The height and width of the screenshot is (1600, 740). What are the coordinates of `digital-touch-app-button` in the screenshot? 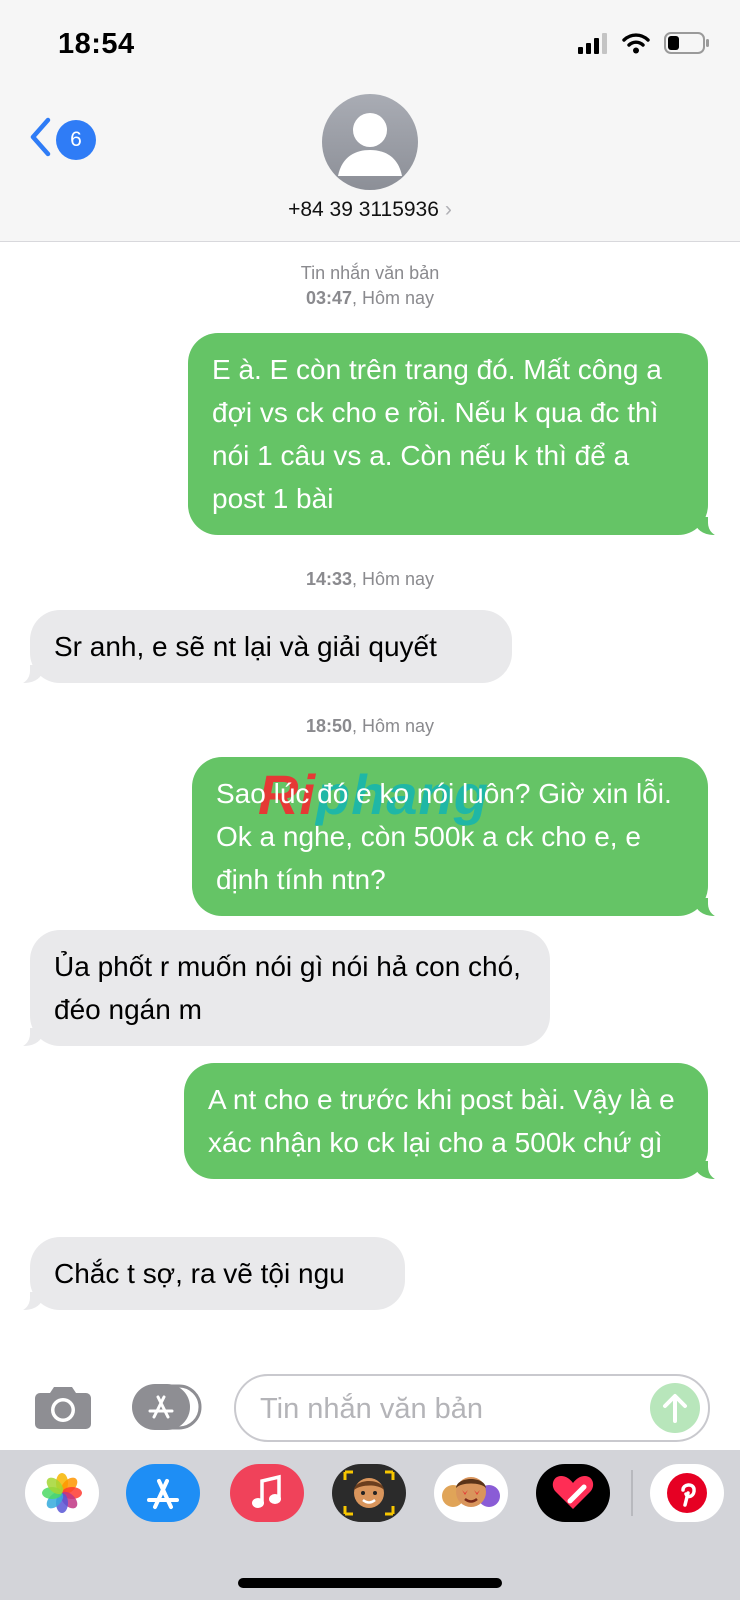 It's located at (573, 1493).